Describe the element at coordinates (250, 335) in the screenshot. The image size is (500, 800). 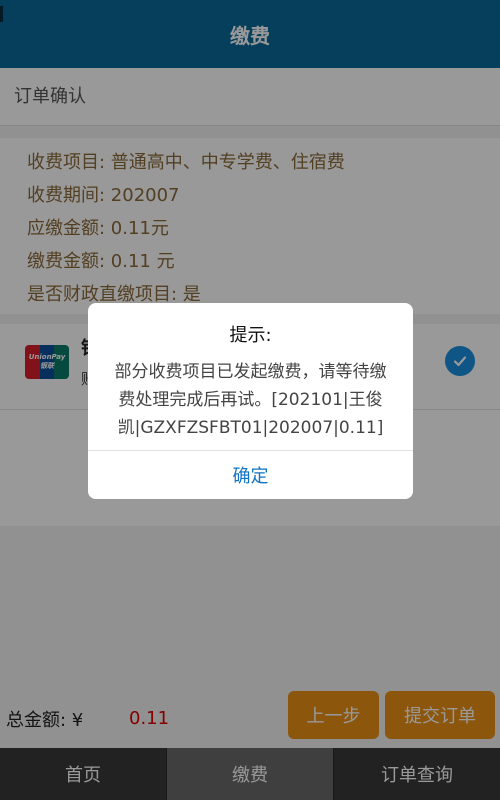
I see `dialog-title: 提示:` at that location.